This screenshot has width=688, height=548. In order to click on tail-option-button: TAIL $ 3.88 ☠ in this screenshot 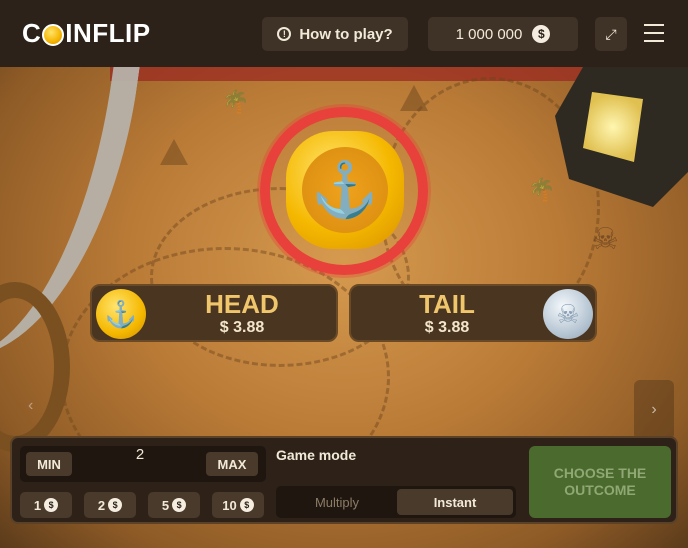, I will do `click(473, 313)`.